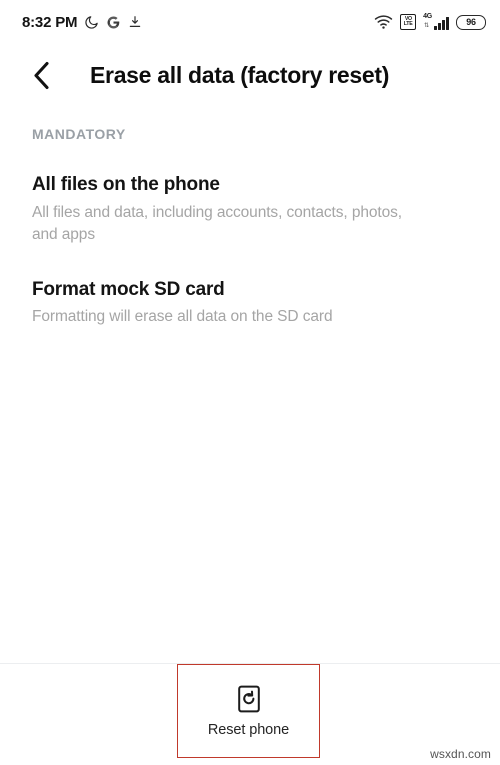  Describe the element at coordinates (240, 74) in the screenshot. I see `page-title: Erase all data (factory reset)` at that location.